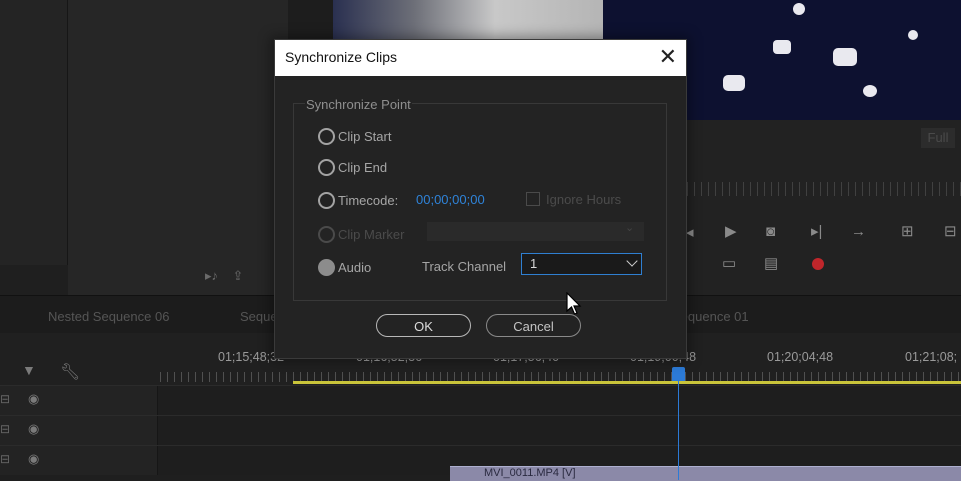  I want to click on timecode-label: 01;21;08;, so click(931, 357).